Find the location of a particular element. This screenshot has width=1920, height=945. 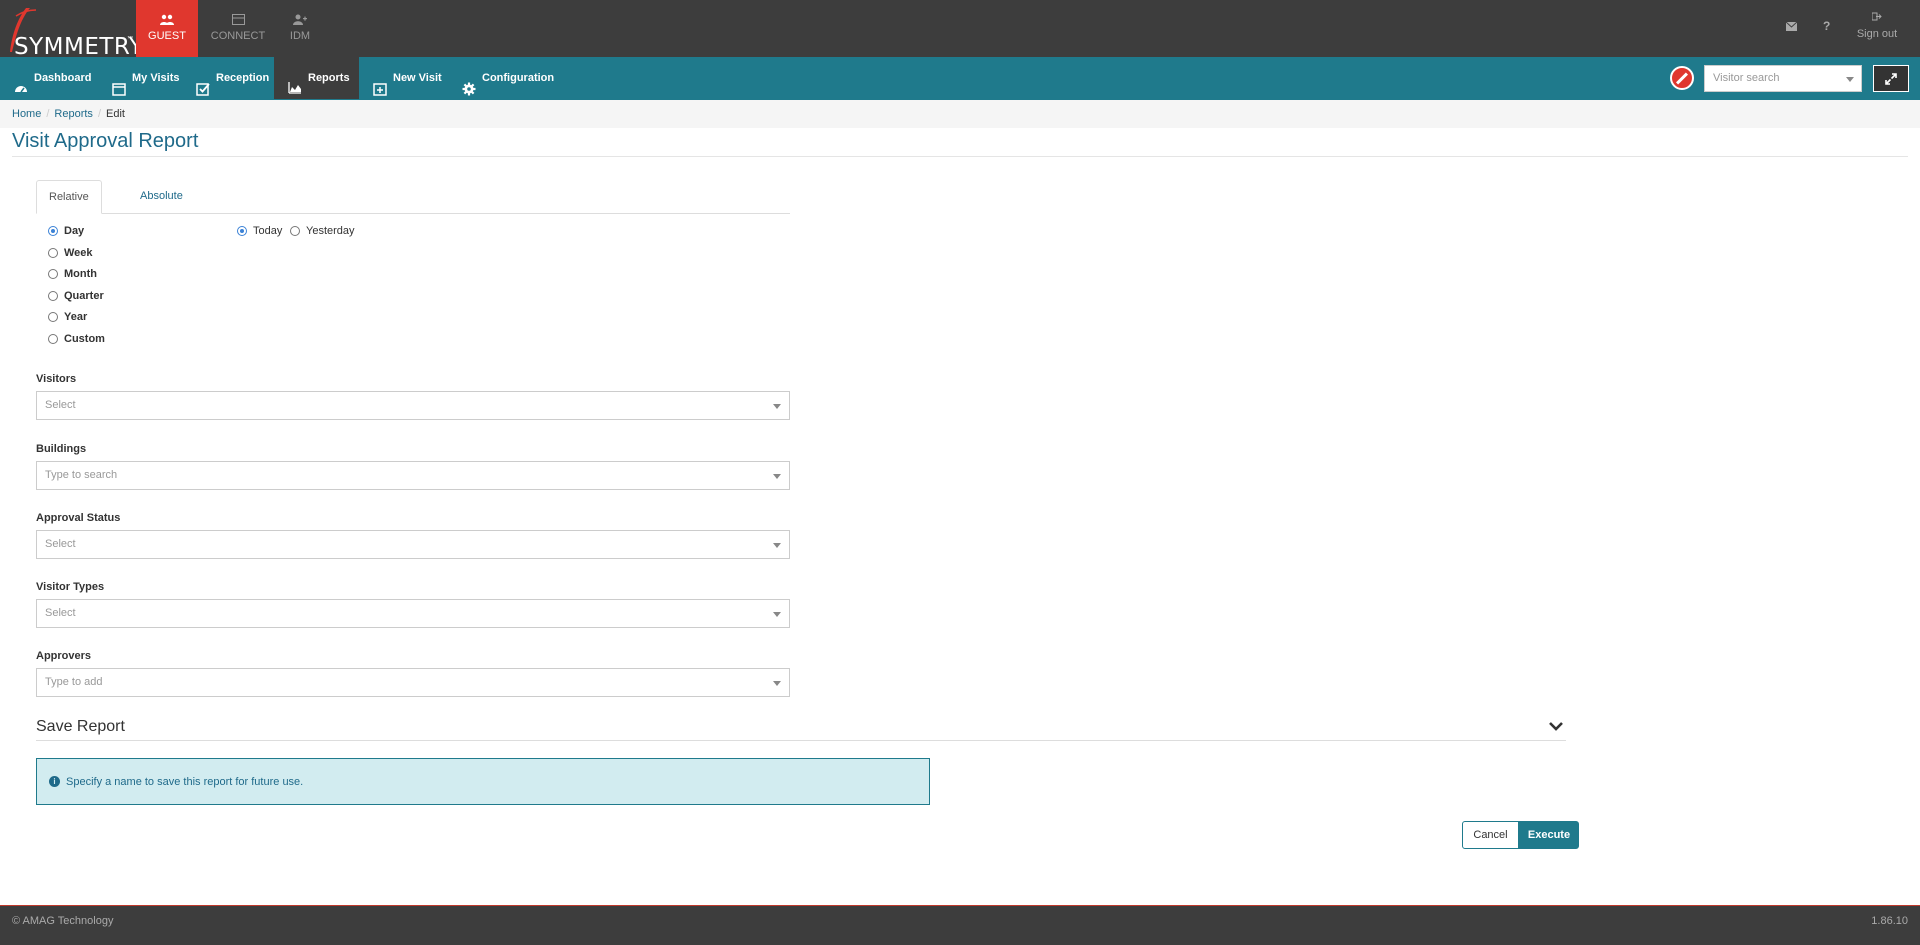

radio-yesterday: Yesterday is located at coordinates (322, 231).